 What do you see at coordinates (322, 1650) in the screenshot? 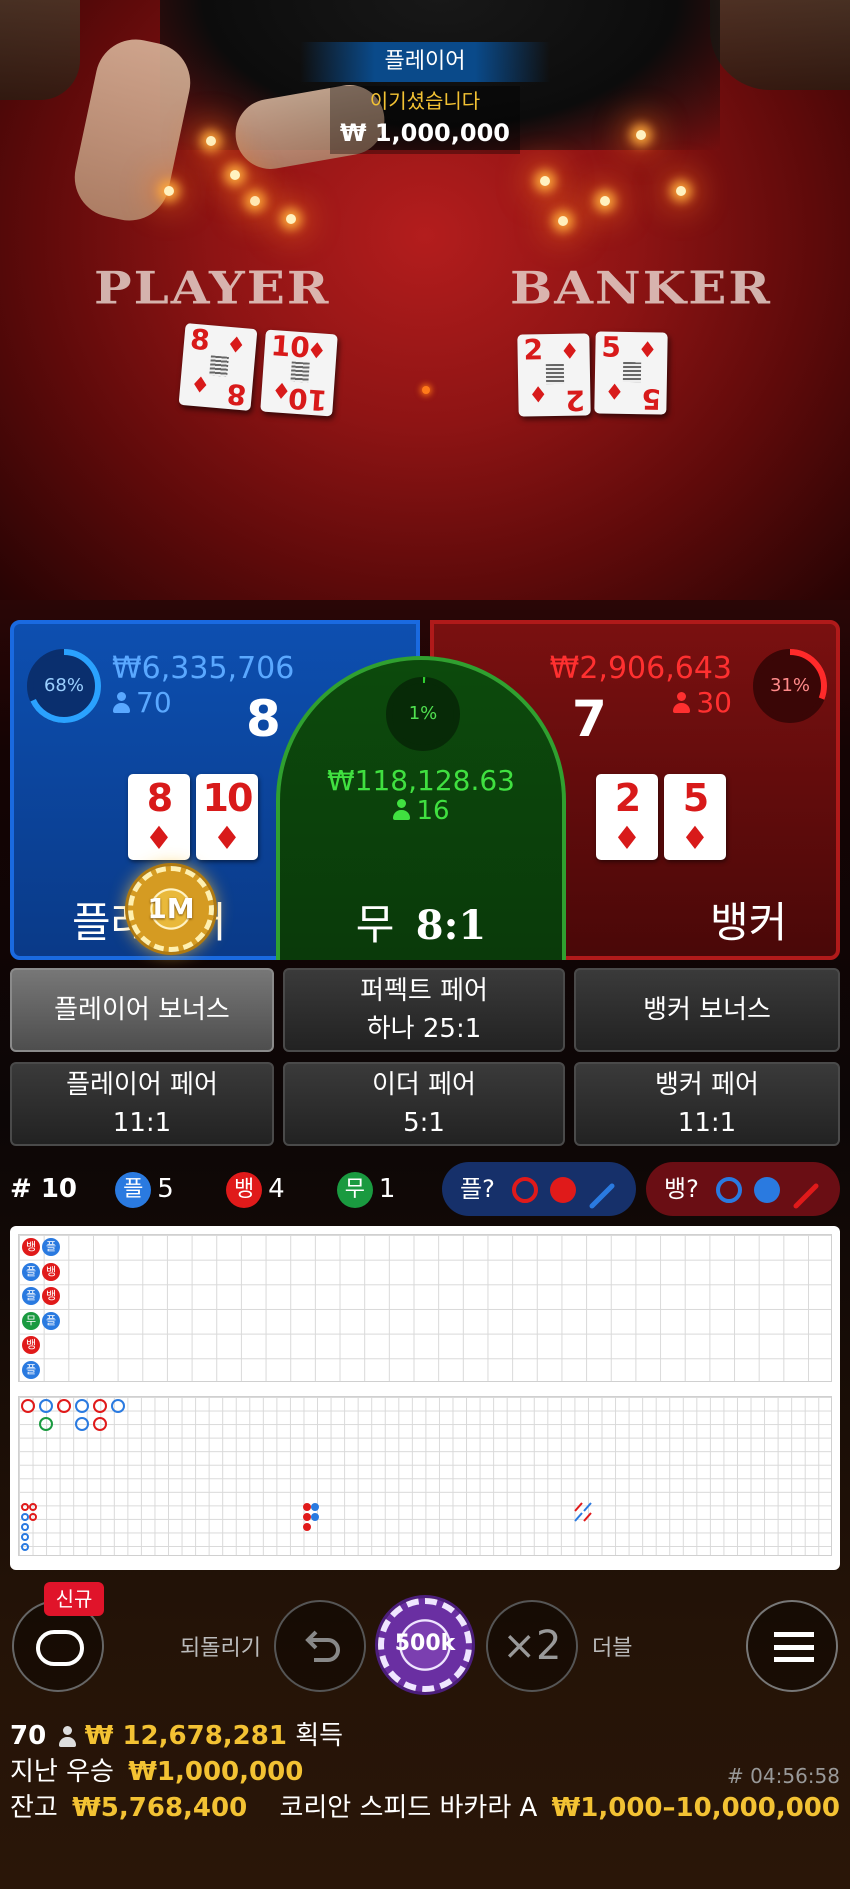
I see `undo-icon` at bounding box center [322, 1650].